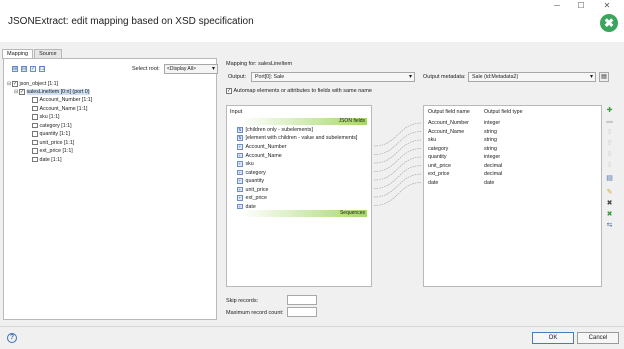 Image resolution: width=624 pixels, height=349 pixels. I want to click on output-field-name: ext_price, so click(439, 174).